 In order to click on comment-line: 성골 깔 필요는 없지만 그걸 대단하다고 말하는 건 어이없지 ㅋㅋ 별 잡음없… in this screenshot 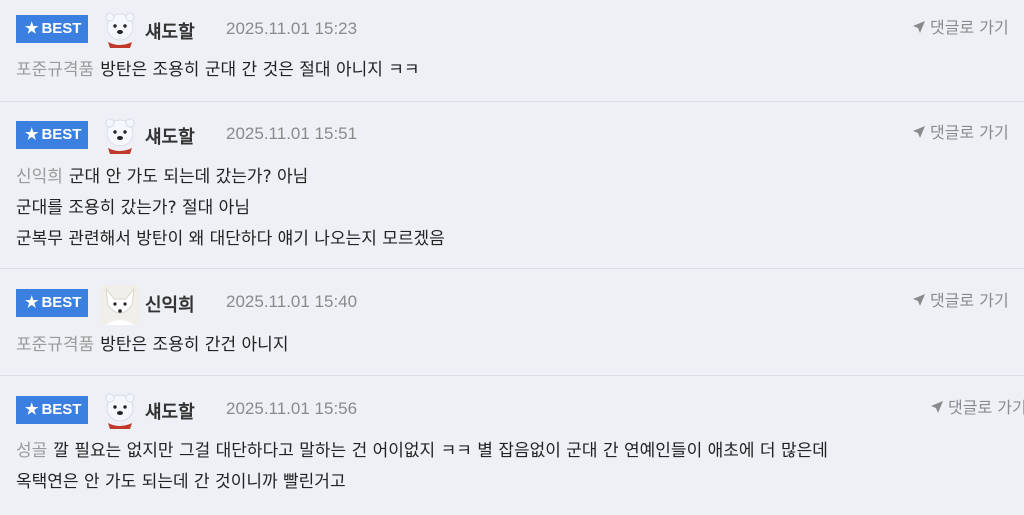, I will do `click(422, 451)`.